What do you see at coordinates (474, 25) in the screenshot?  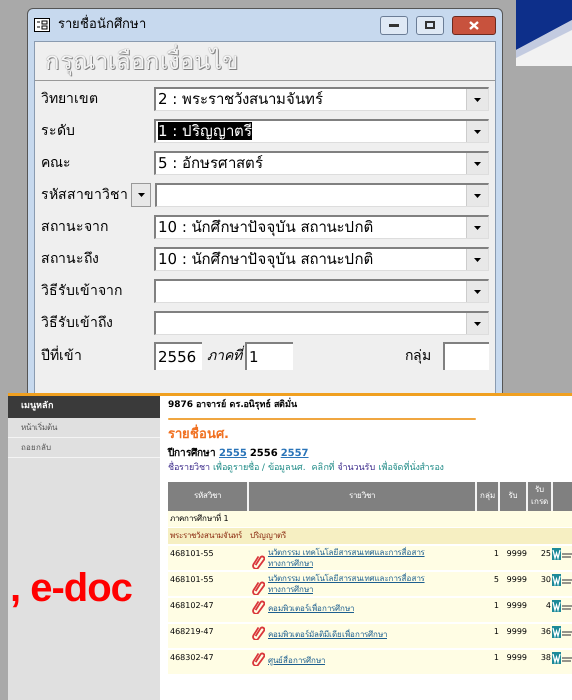 I see `close-button` at bounding box center [474, 25].